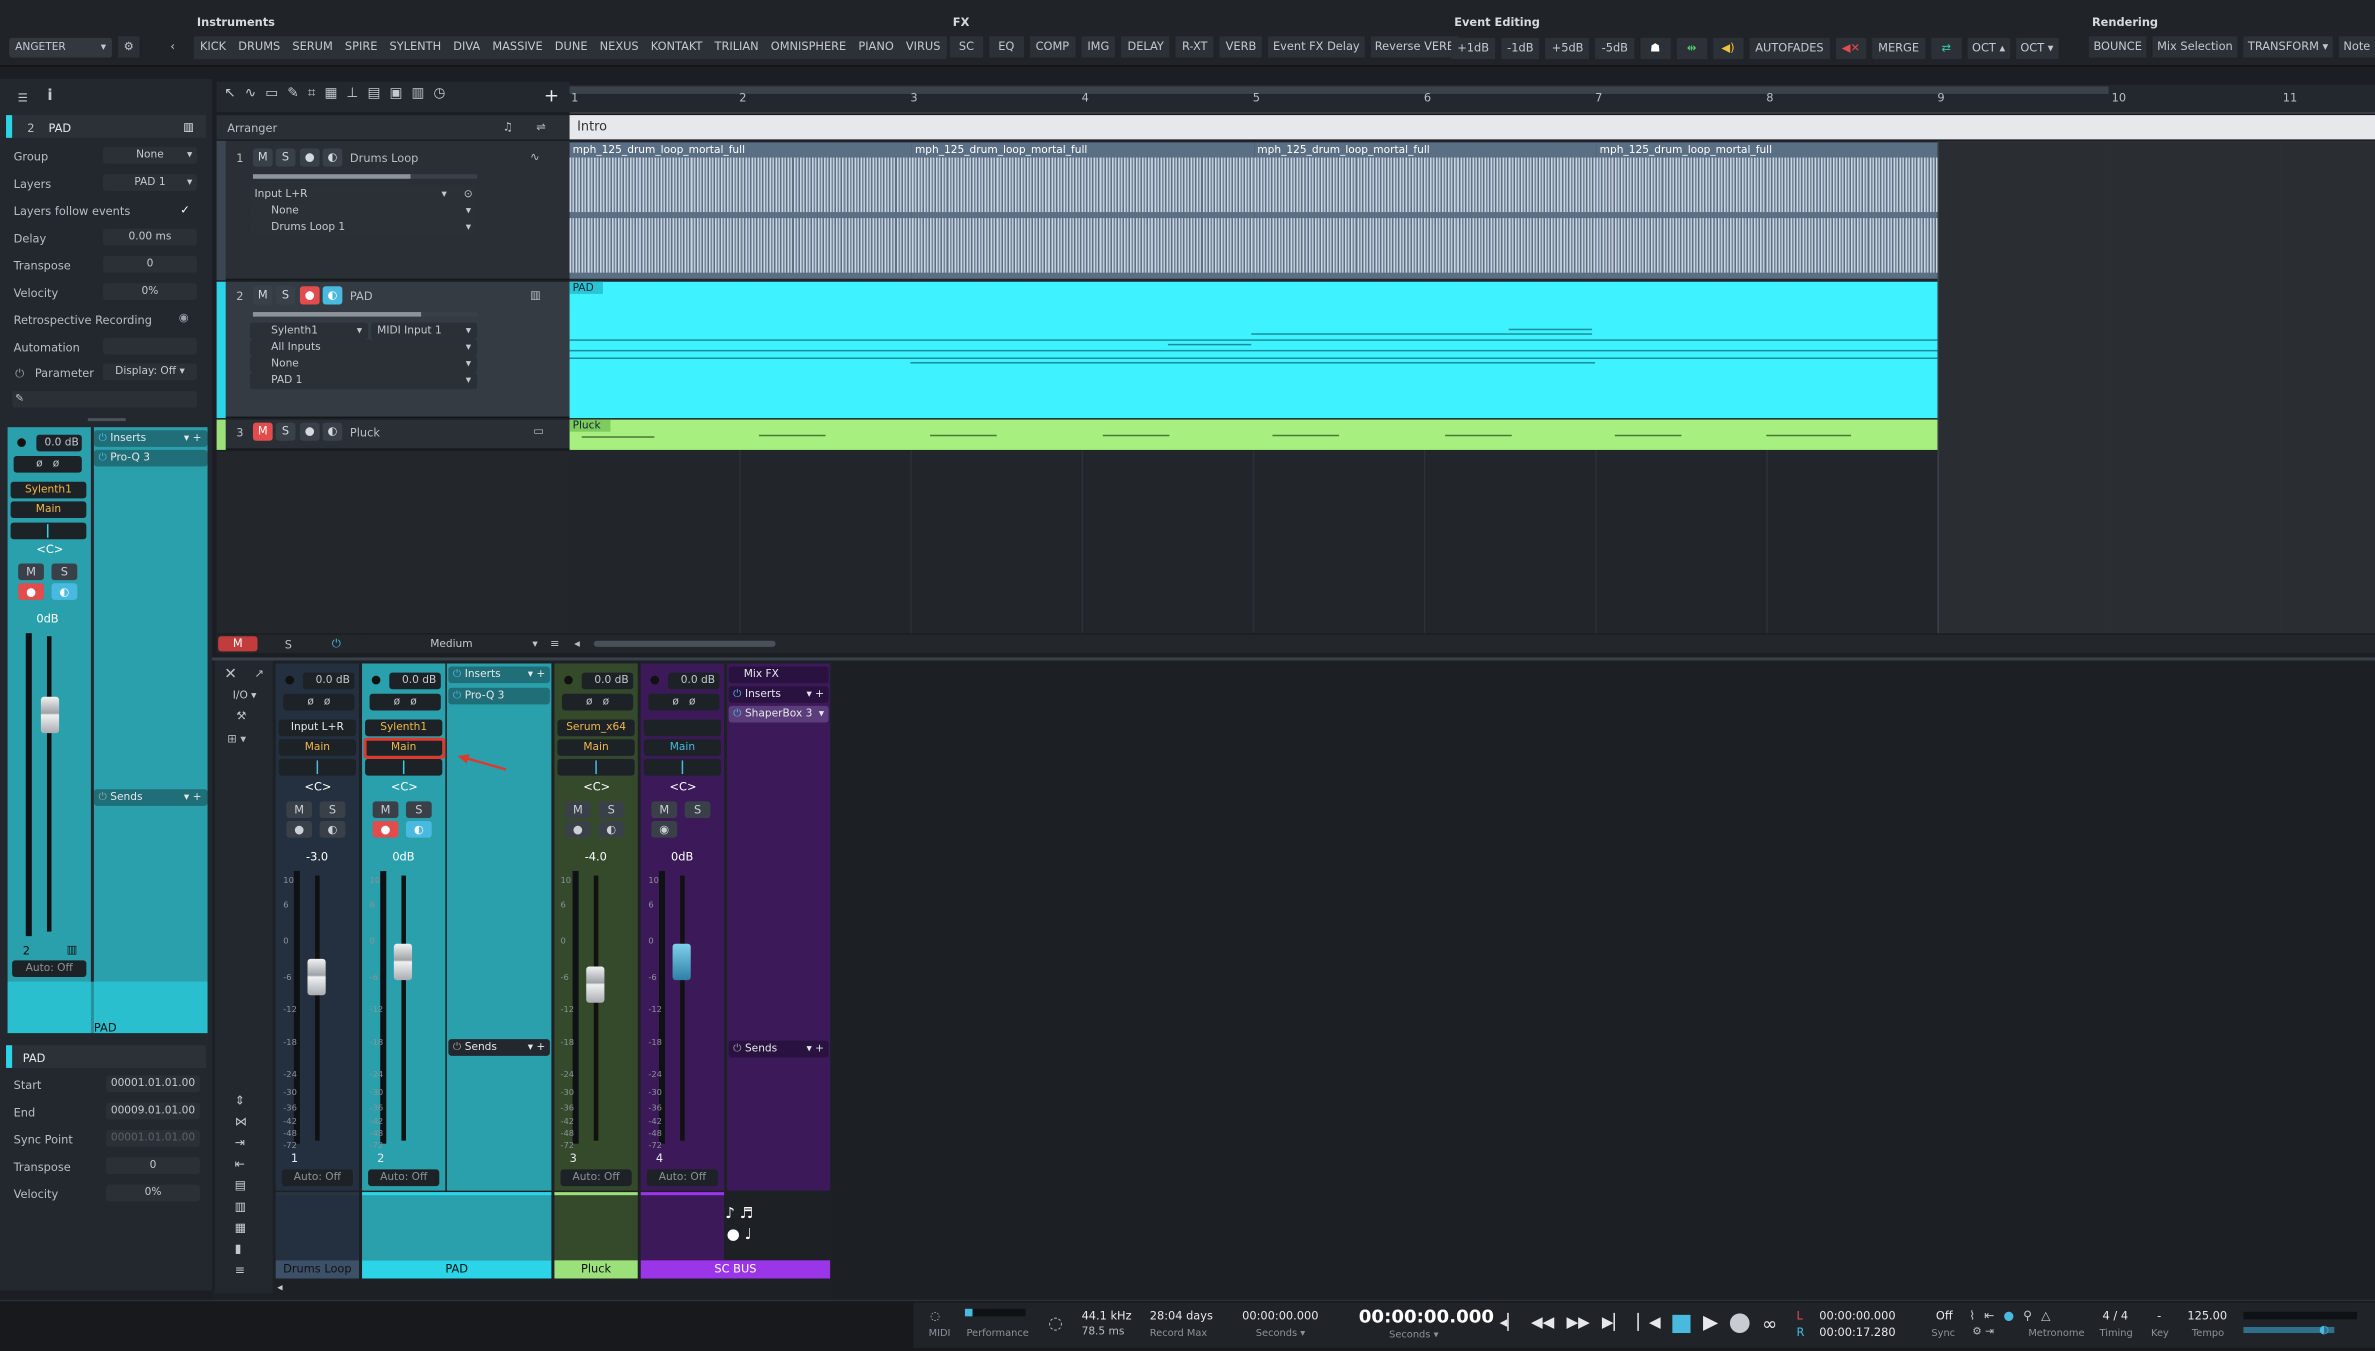 The width and height of the screenshot is (2375, 1351). Describe the element at coordinates (596, 728) in the screenshot. I see `channel-pluck-input: Serum_x64` at that location.